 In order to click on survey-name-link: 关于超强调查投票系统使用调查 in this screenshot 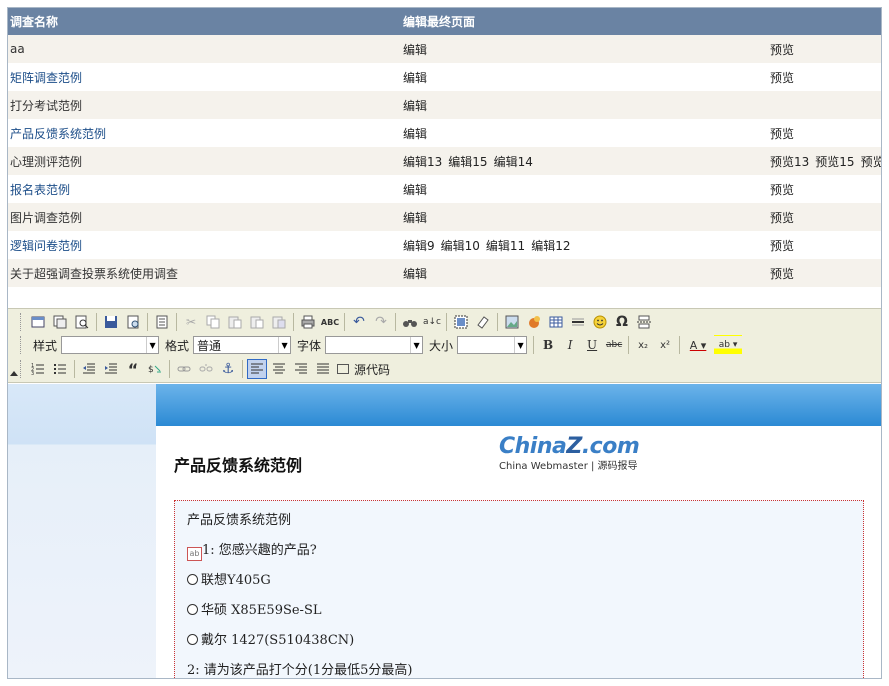, I will do `click(94, 274)`.